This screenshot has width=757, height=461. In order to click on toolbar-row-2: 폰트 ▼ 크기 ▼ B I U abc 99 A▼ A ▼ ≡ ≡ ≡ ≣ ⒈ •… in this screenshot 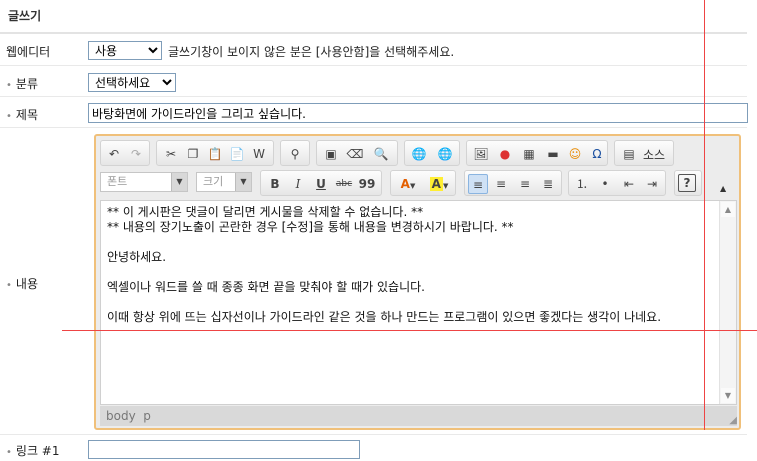, I will do `click(418, 183)`.